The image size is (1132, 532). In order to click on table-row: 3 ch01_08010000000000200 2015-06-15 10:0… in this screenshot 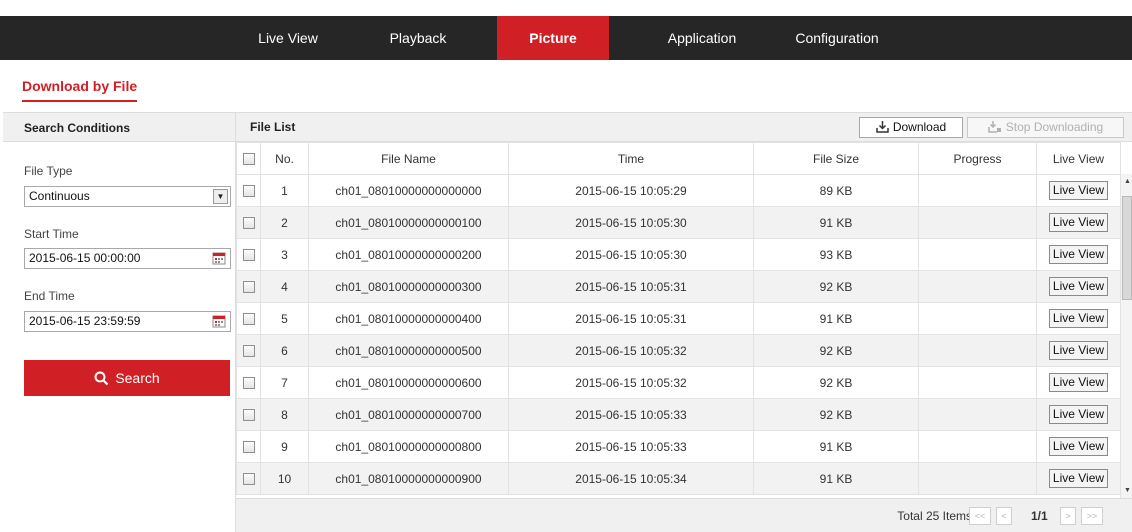, I will do `click(678, 254)`.